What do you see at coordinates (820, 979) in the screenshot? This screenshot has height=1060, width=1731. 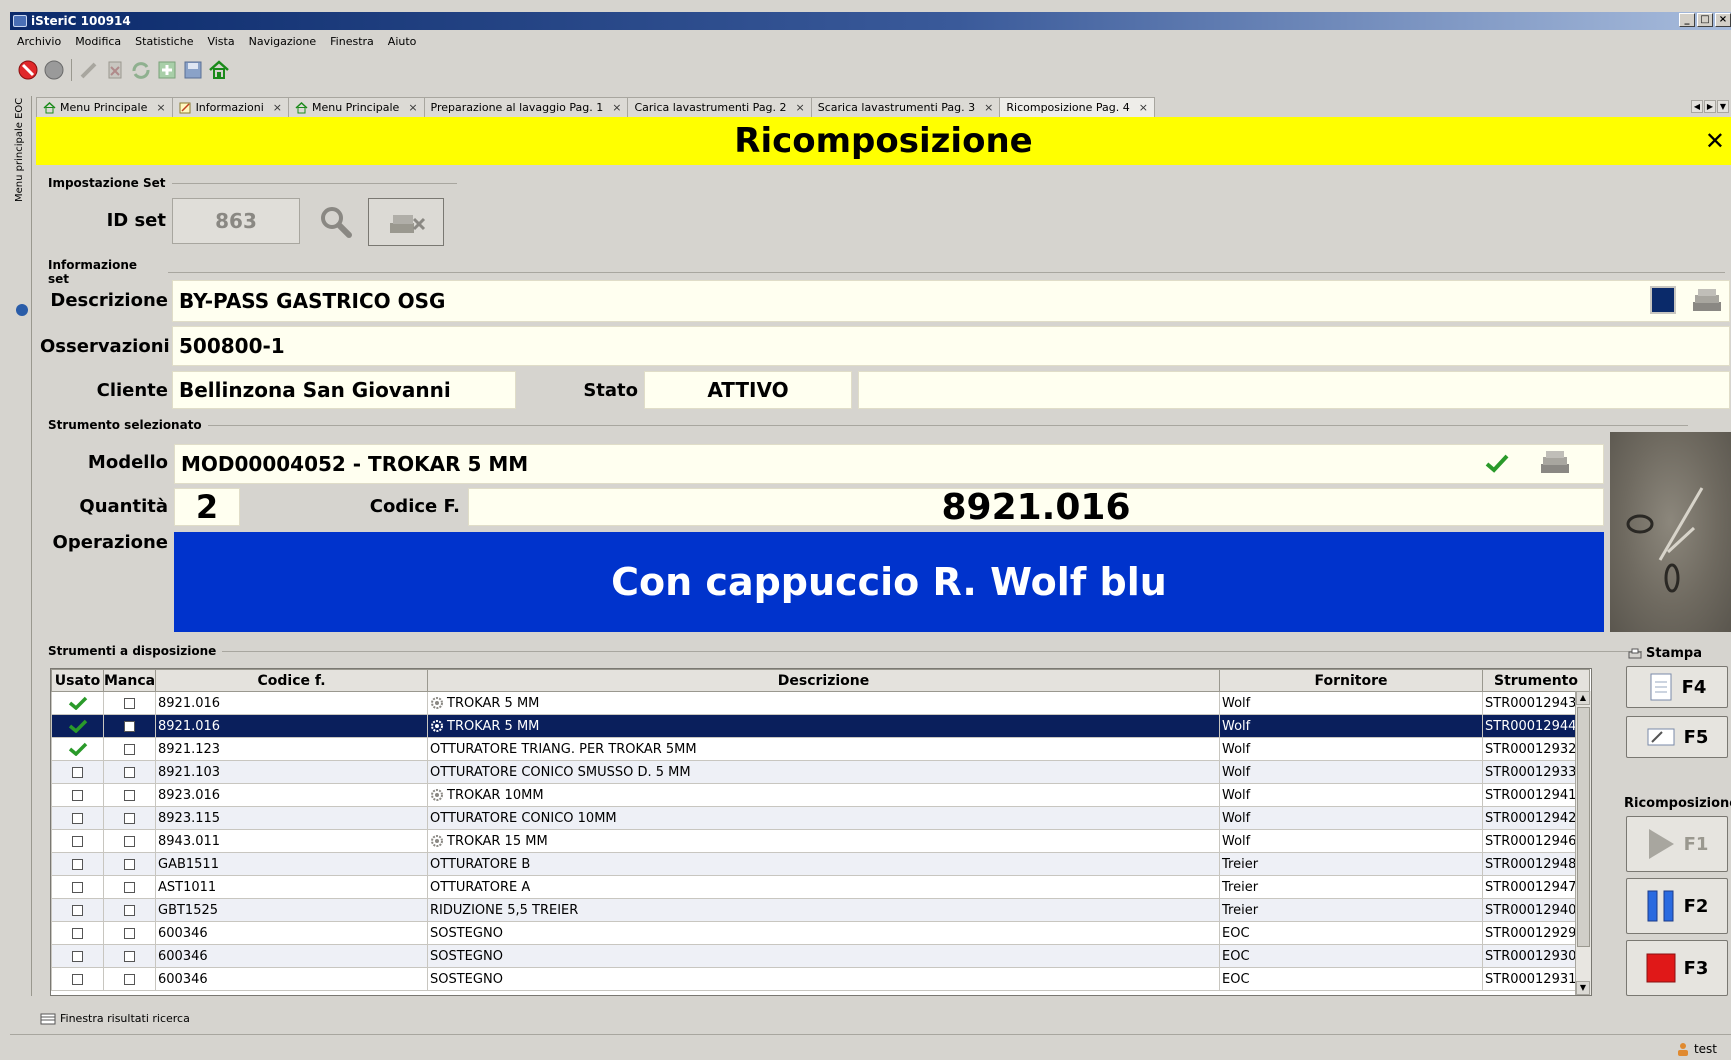 I see `table-row: 600346 SOSTEGNO EOC STR00012931` at bounding box center [820, 979].